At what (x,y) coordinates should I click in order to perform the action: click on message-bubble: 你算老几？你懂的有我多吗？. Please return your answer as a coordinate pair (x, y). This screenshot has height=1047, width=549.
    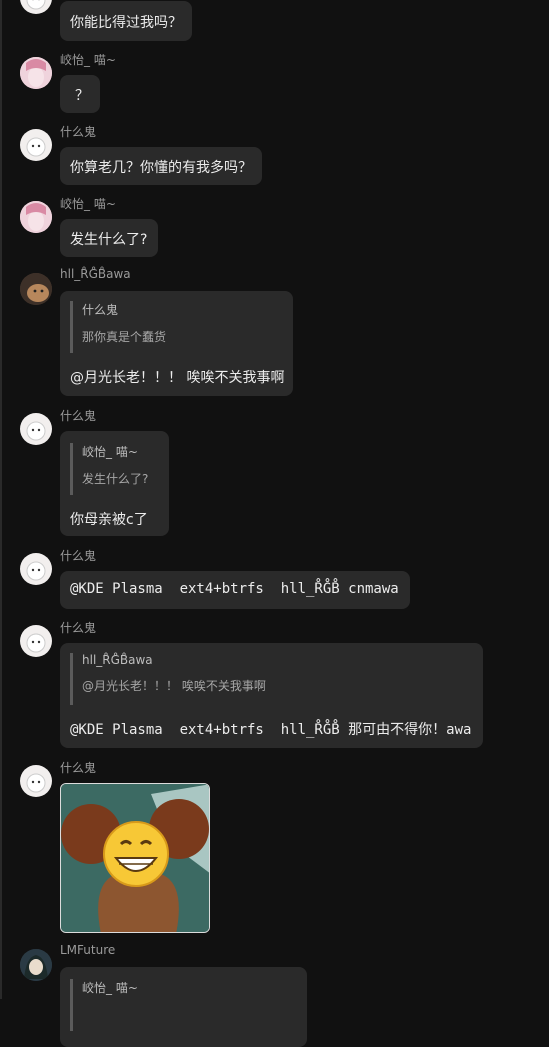
    Looking at the image, I should click on (161, 166).